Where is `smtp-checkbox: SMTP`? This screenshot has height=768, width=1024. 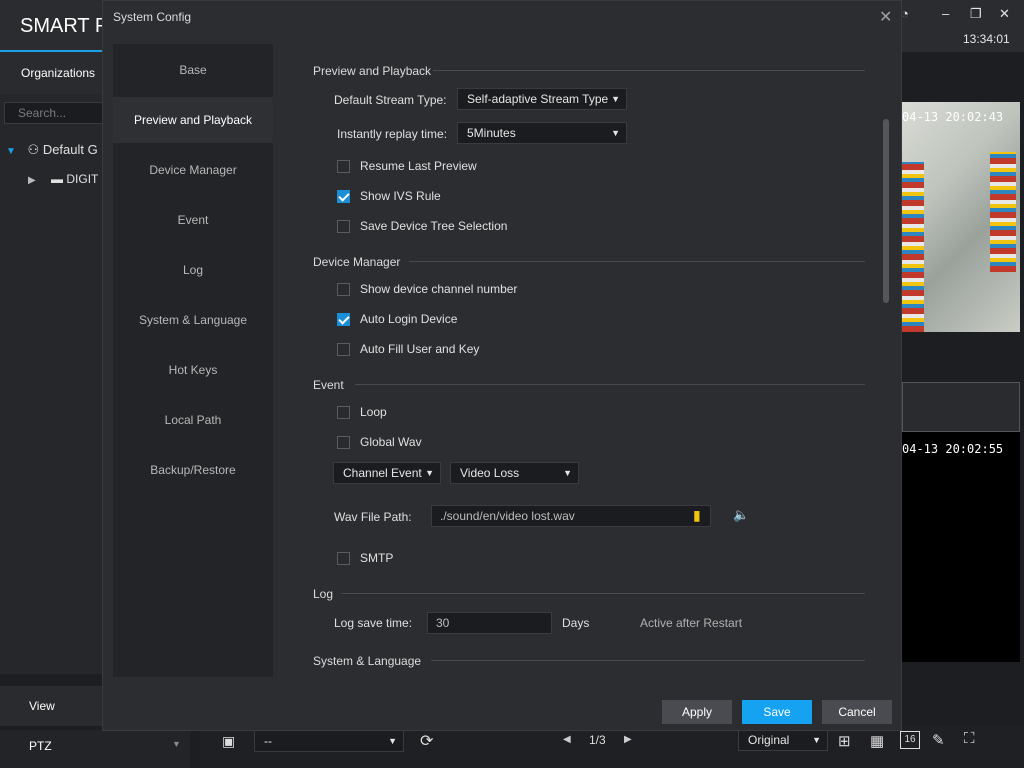
smtp-checkbox: SMTP is located at coordinates (365, 558).